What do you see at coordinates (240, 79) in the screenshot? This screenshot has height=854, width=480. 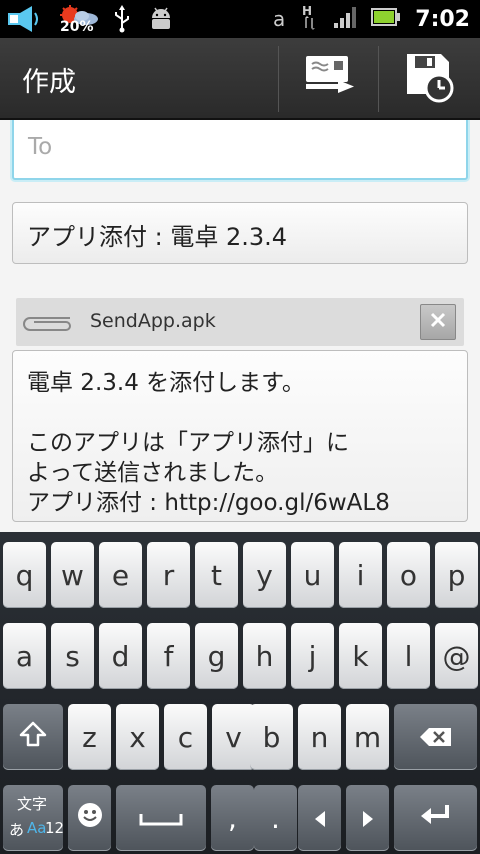 I see `action-bar: 作成` at bounding box center [240, 79].